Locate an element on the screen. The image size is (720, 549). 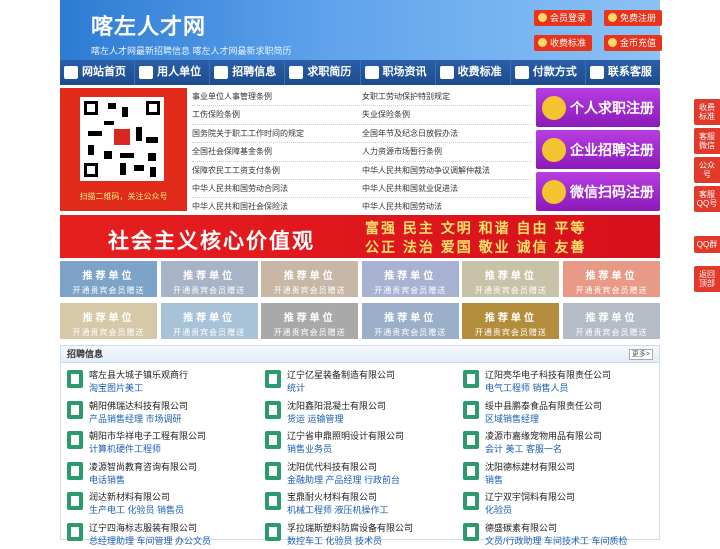
company-name: 绥中县鹏泰食品有限责任公司 is located at coordinates (543, 405).